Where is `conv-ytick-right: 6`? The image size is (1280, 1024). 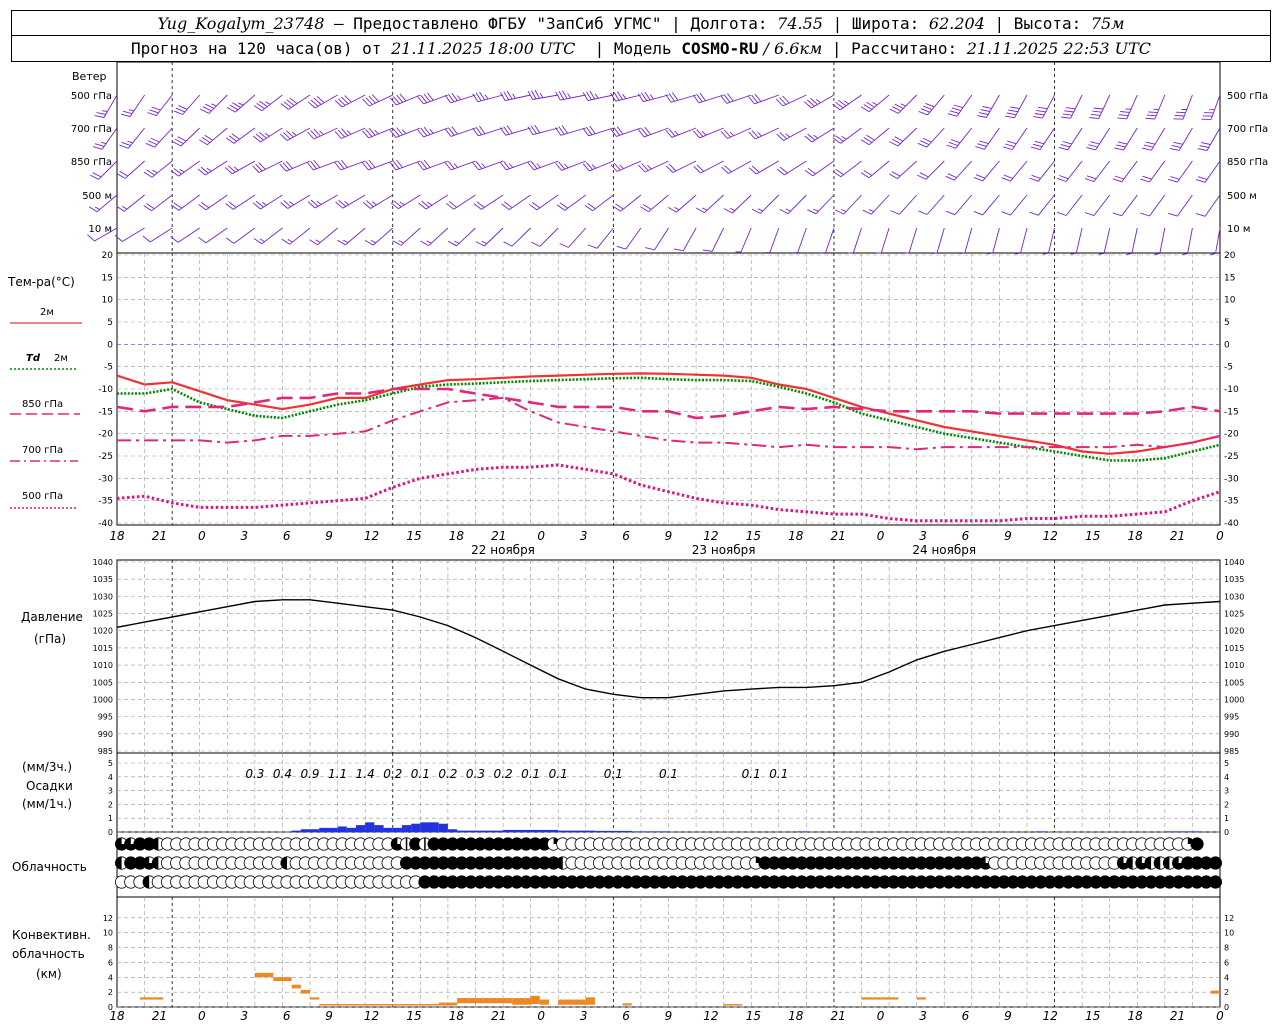
conv-ytick-right: 6 is located at coordinates (1226, 962).